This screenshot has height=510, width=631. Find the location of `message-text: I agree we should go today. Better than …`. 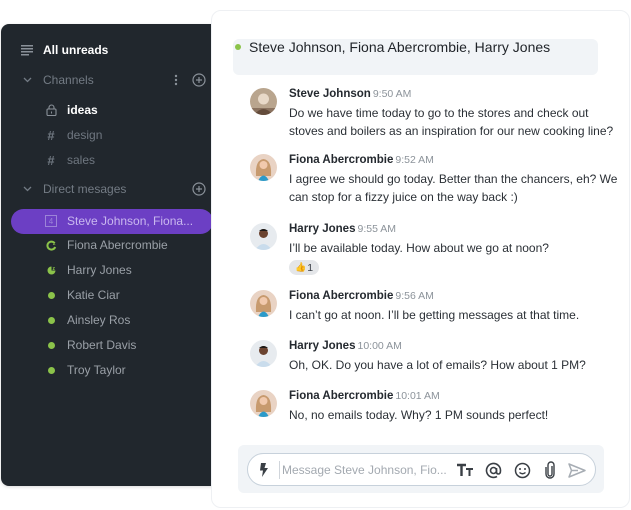

message-text: I agree we should go today. Better than … is located at coordinates (453, 188).